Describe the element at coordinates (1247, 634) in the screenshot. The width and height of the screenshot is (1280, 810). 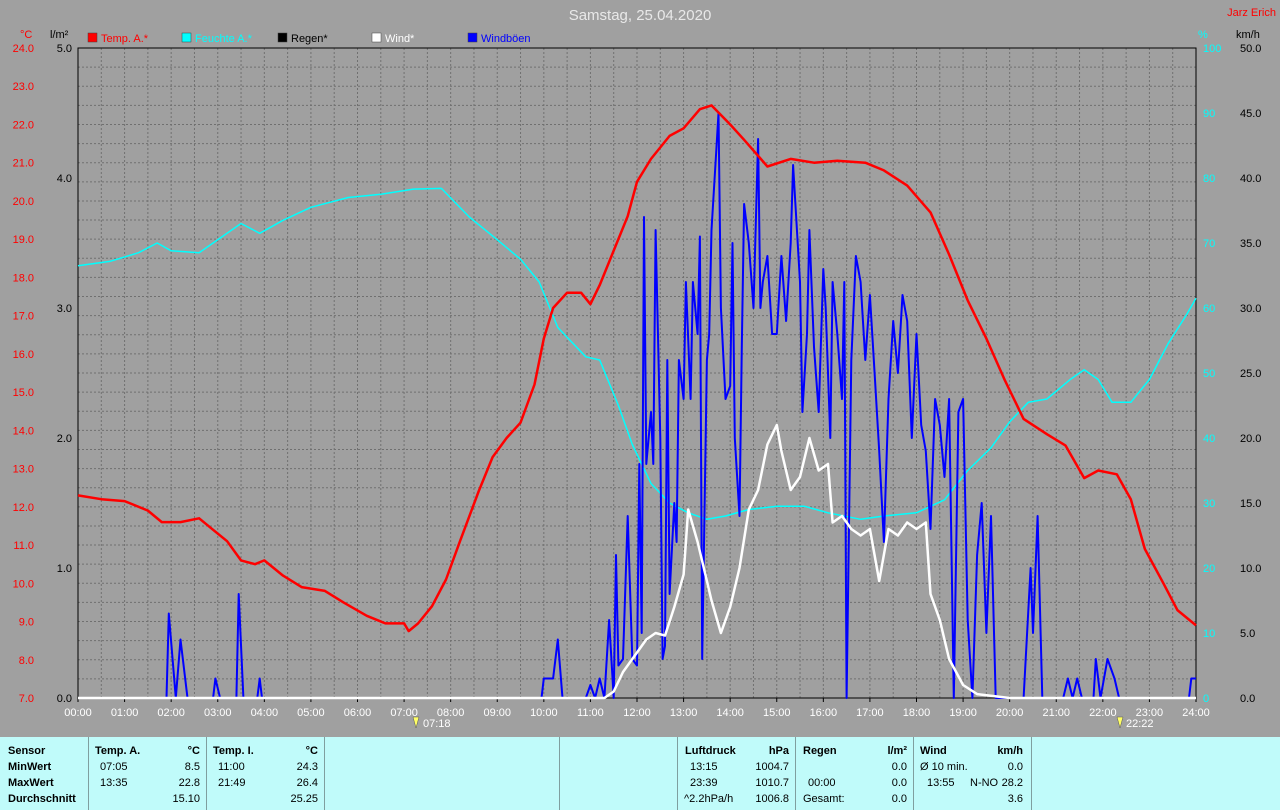
I see `wind-tick-label: 5.0` at that location.